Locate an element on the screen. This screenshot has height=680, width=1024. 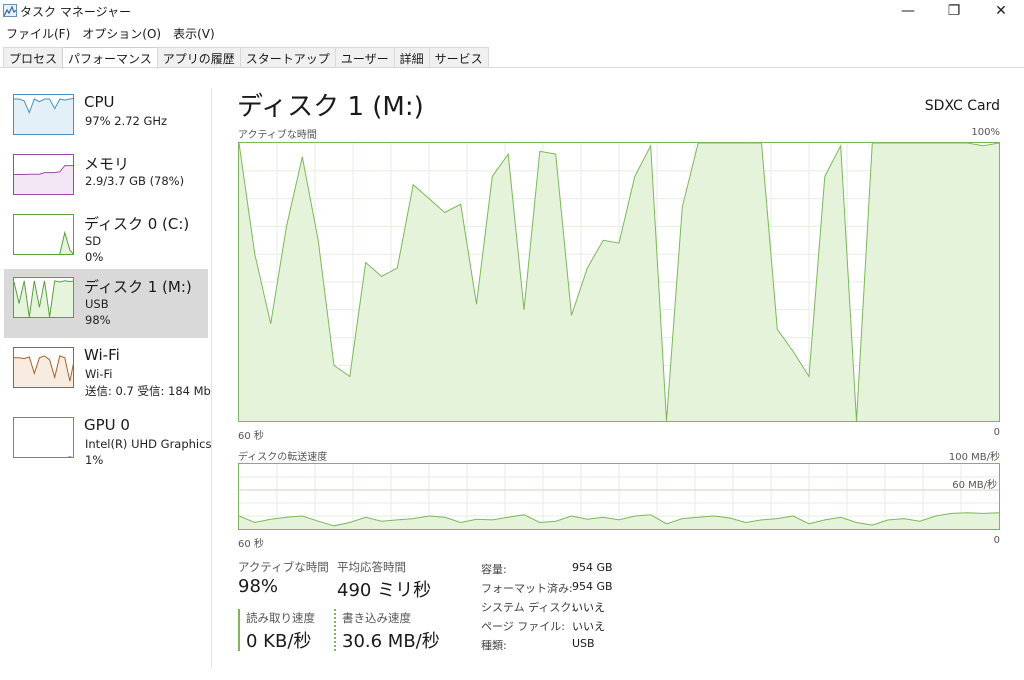
sidebar-item-detail: Wi-Fi is located at coordinates (99, 374).